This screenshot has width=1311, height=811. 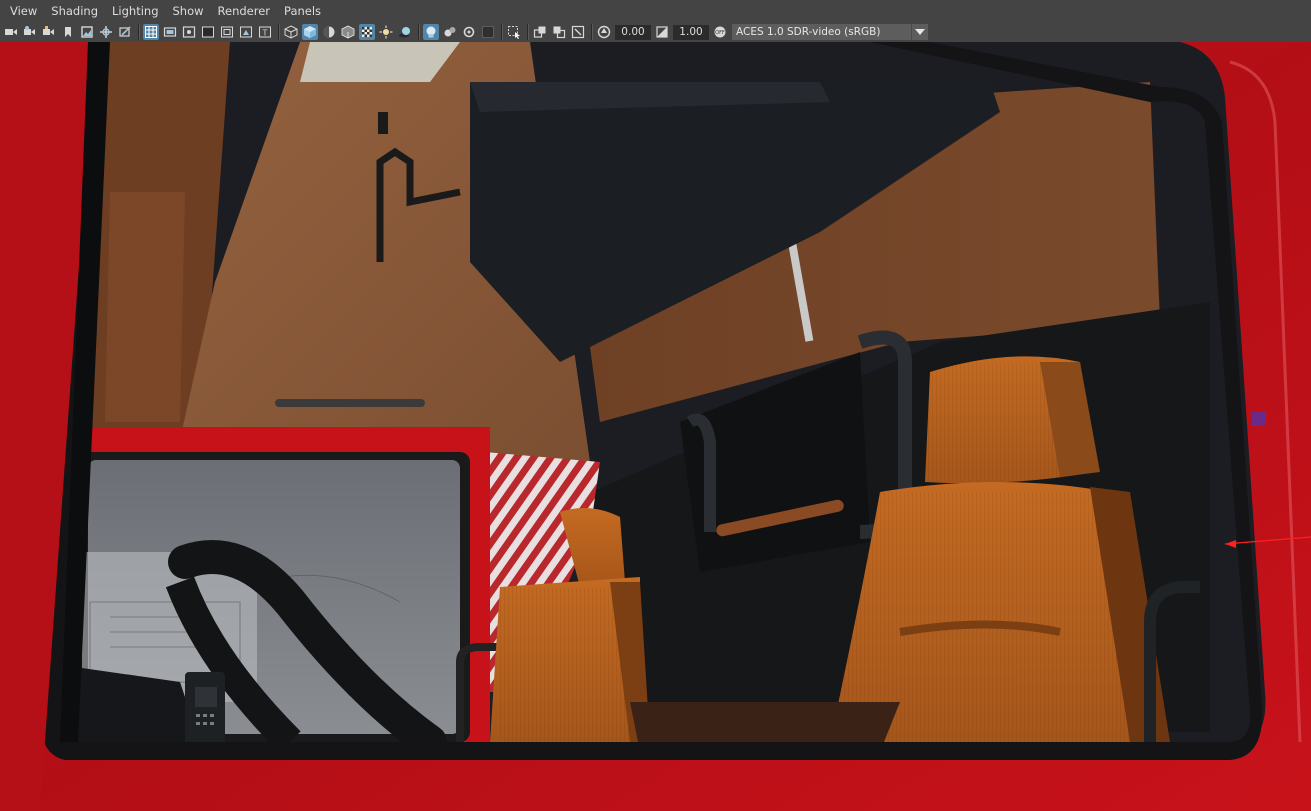 I want to click on menu-renderer: Renderer, so click(x=244, y=11).